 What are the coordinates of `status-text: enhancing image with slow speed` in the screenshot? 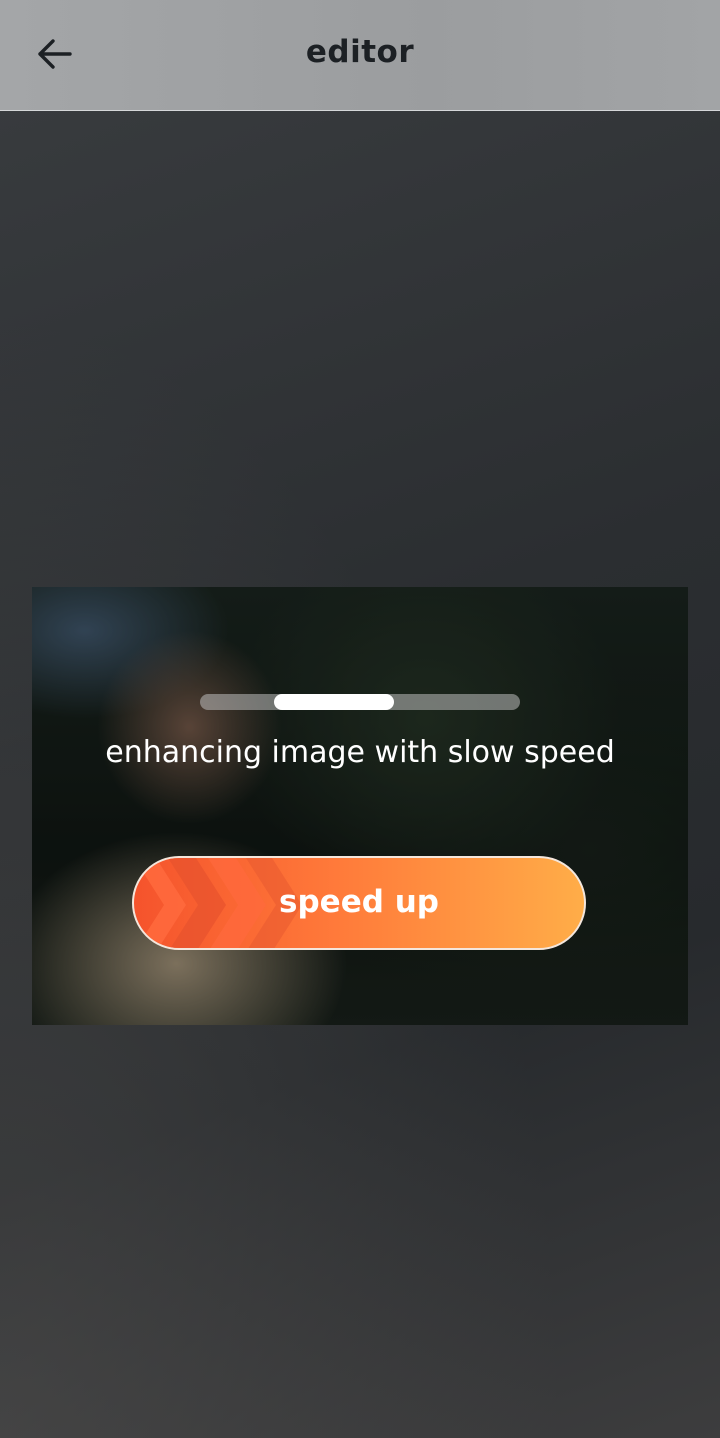 It's located at (360, 752).